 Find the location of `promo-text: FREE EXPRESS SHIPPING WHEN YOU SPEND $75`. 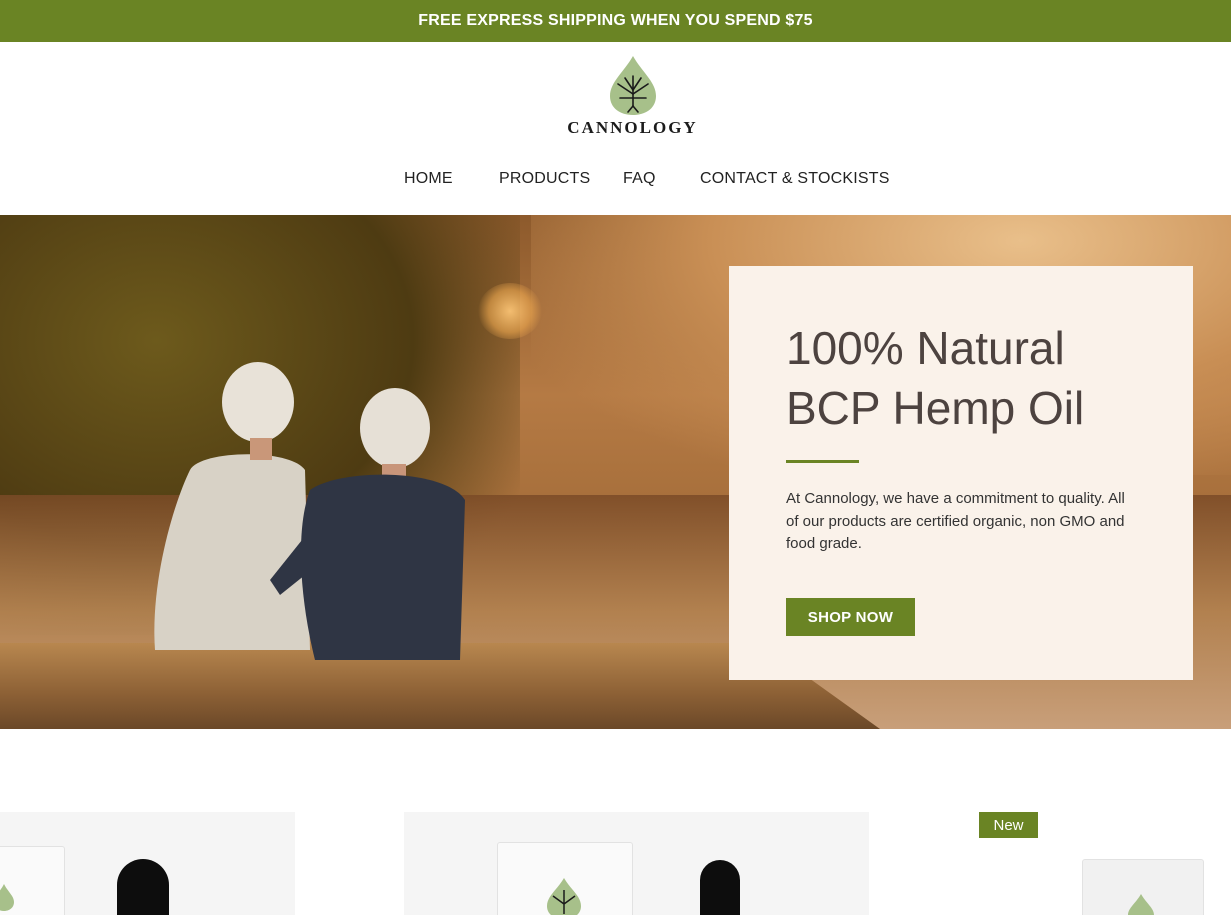

promo-text: FREE EXPRESS SHIPPING WHEN YOU SPEND $75 is located at coordinates (615, 20).